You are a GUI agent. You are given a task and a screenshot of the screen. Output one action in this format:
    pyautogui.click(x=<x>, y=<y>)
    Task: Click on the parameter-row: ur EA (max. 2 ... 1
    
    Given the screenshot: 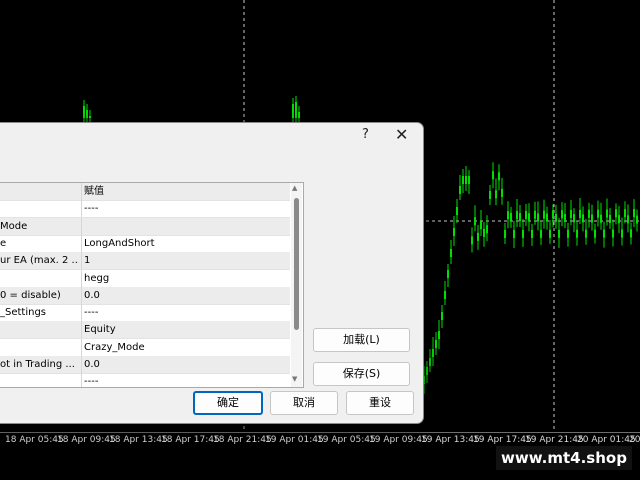 What is the action you would take?
    pyautogui.click(x=145, y=261)
    